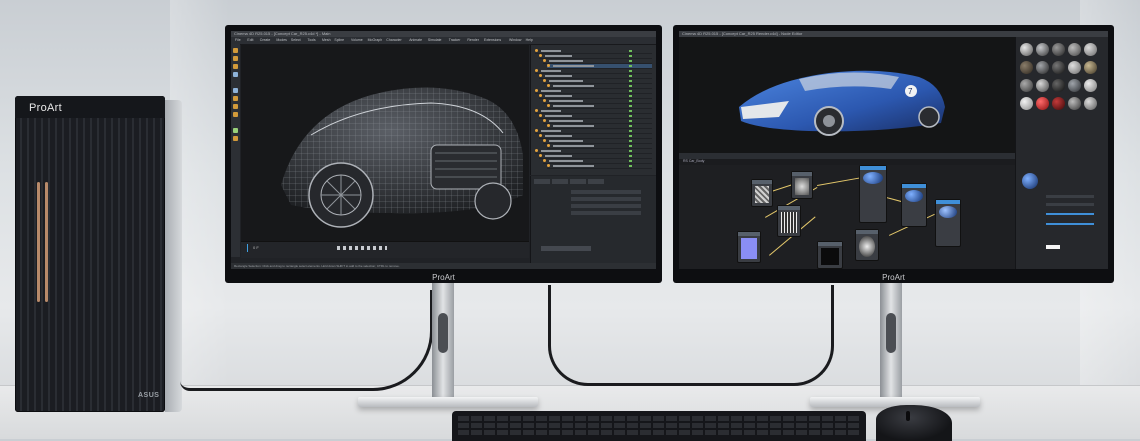 Image resolution: width=1140 pixels, height=441 pixels. I want to click on field-tool-icon, so click(235, 138).